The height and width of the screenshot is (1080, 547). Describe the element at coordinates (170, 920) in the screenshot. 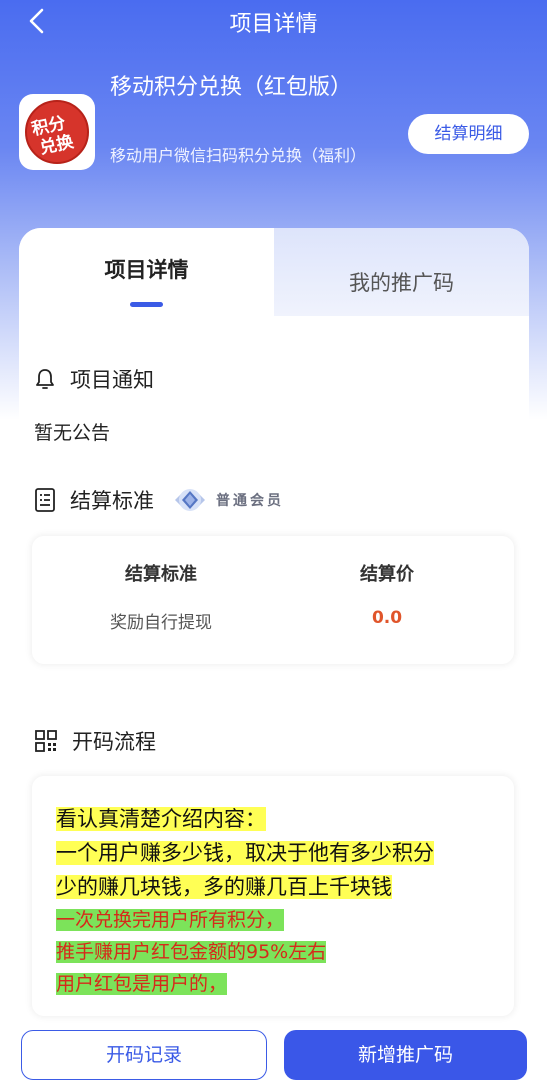

I see `flow-line-green: 一次兑换完用户所有积分，` at that location.